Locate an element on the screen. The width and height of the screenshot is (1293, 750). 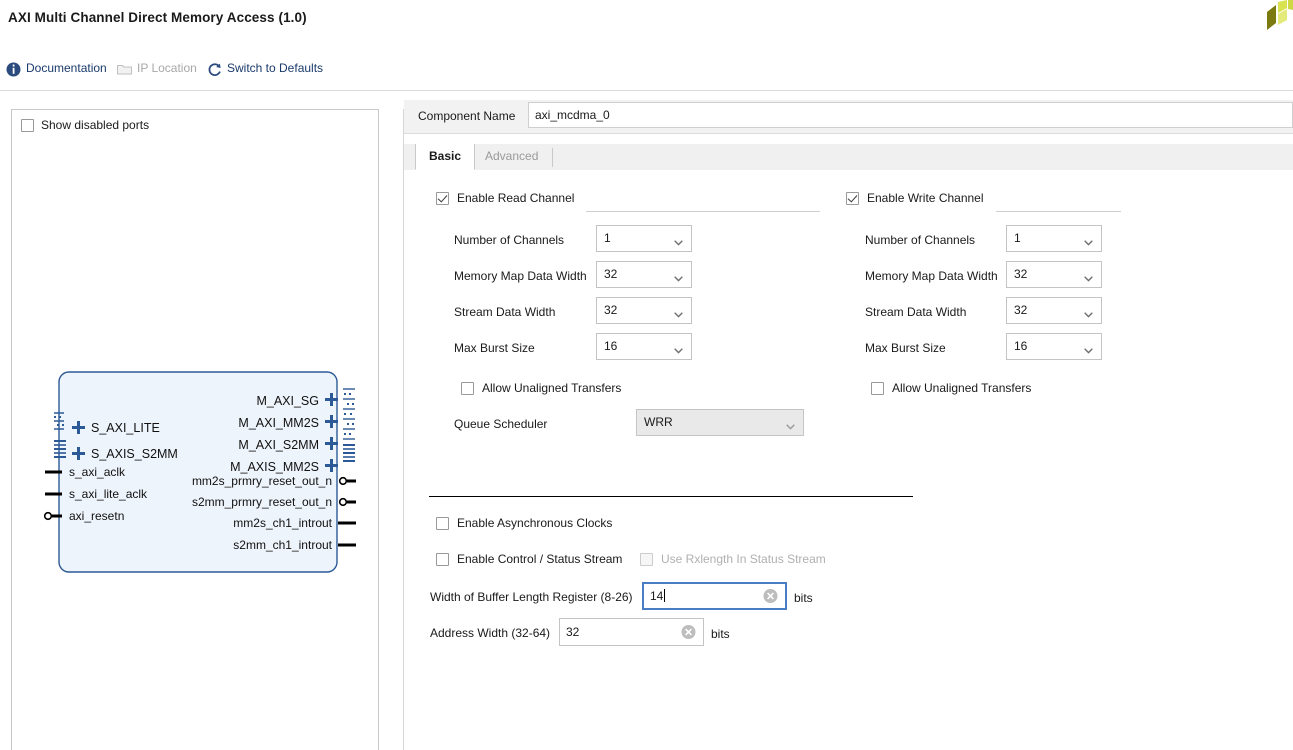
read-allow-unaligned-label: Allow Unaligned Transfers is located at coordinates (552, 388).